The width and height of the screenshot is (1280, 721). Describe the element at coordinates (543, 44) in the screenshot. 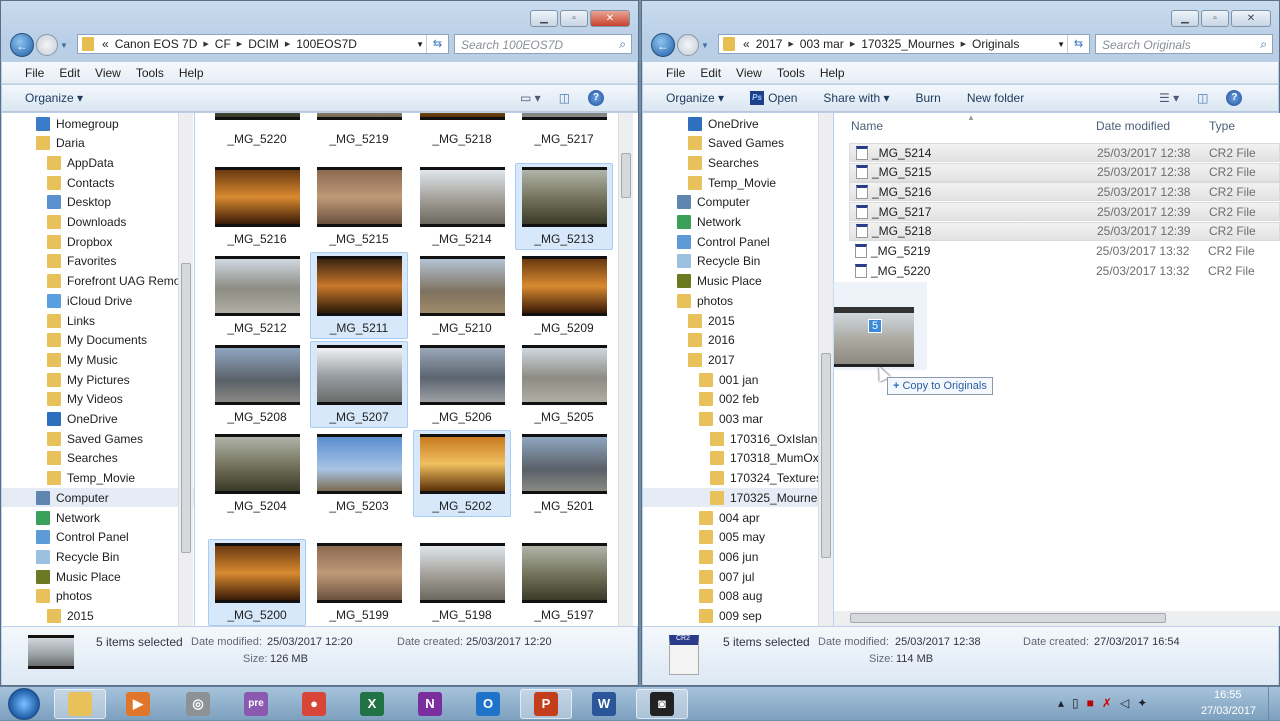

I see `search-input: Search 100EOS7D ⌕` at that location.